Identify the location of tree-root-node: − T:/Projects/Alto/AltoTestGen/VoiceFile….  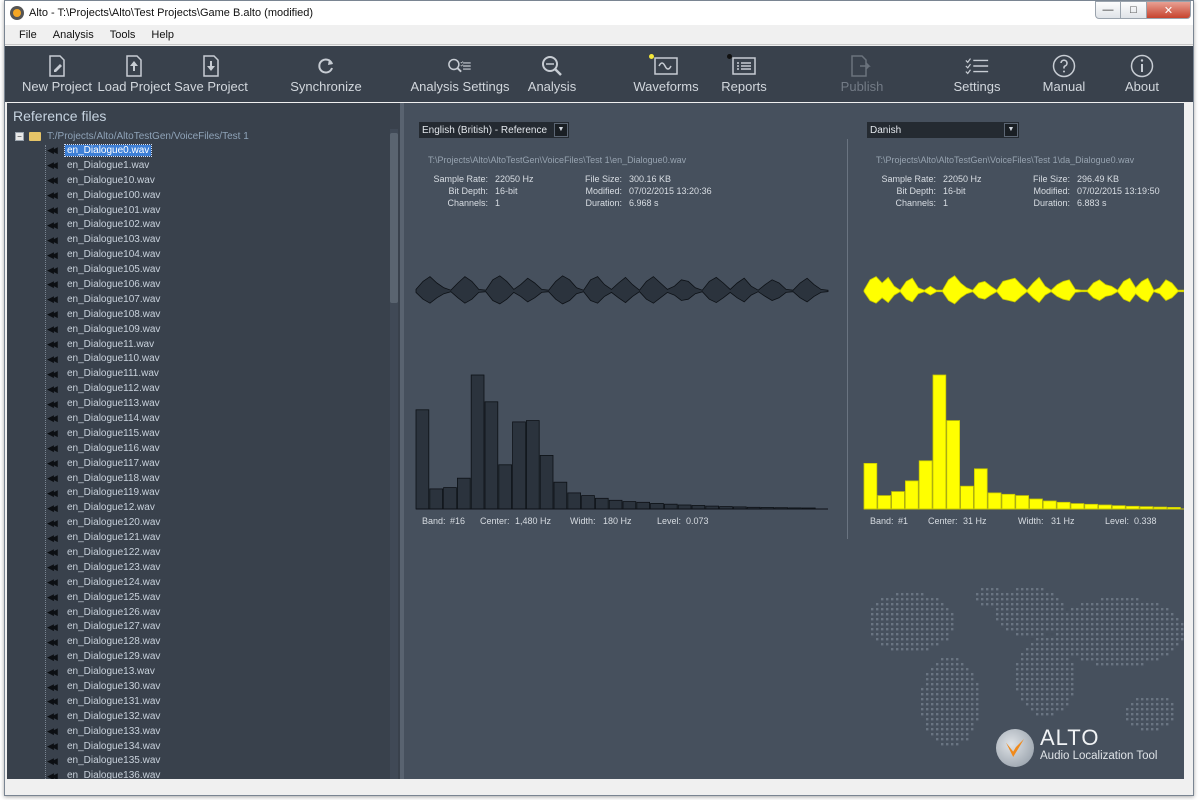
(132, 136).